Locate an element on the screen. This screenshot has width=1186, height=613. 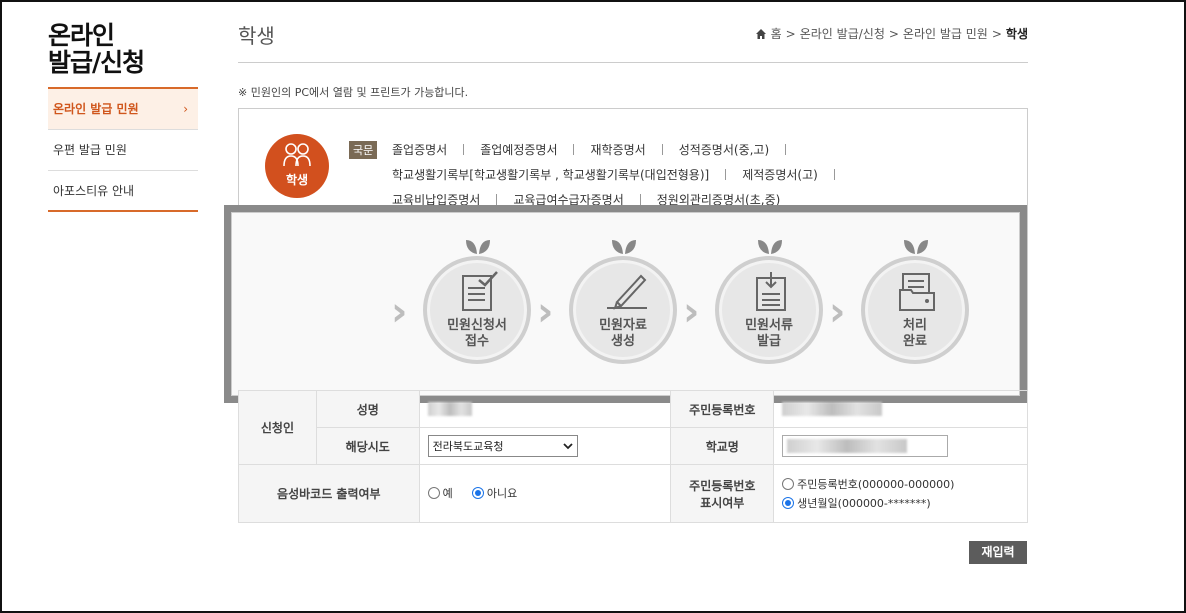
process-circle: 민원자료 생성 is located at coordinates (623, 310).